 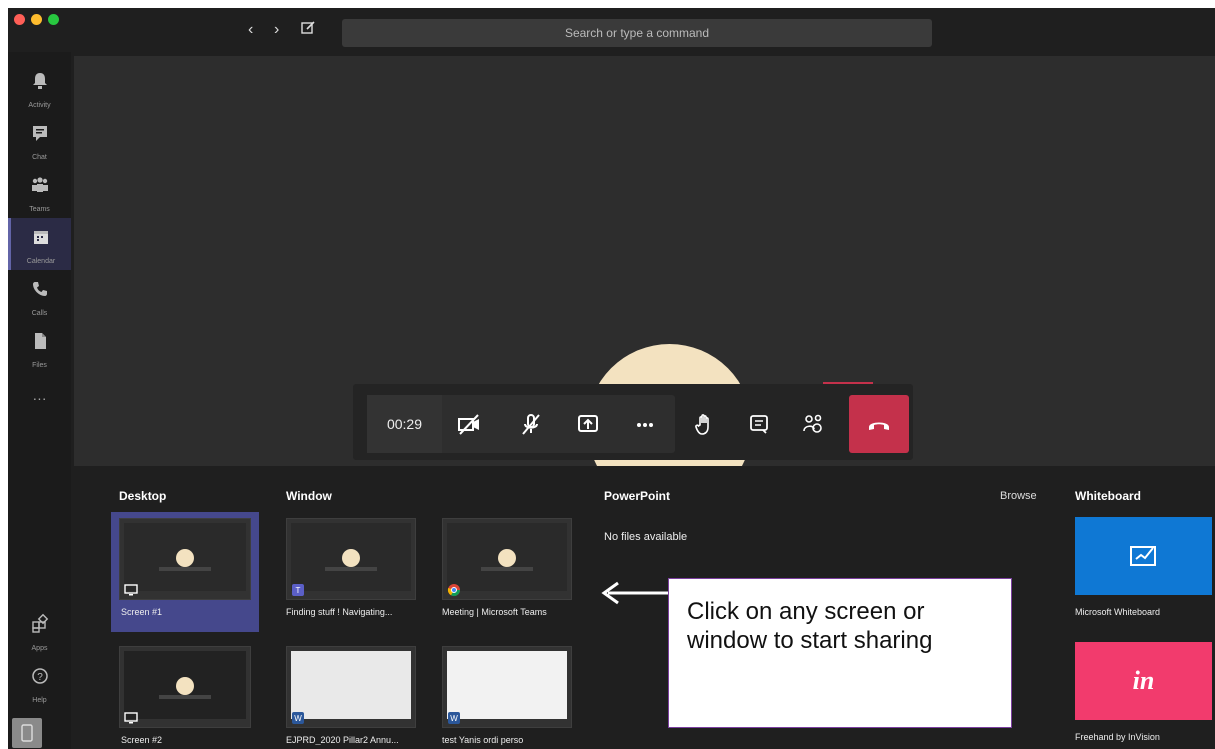 What do you see at coordinates (404, 424) in the screenshot?
I see `call-timer: 00:29` at bounding box center [404, 424].